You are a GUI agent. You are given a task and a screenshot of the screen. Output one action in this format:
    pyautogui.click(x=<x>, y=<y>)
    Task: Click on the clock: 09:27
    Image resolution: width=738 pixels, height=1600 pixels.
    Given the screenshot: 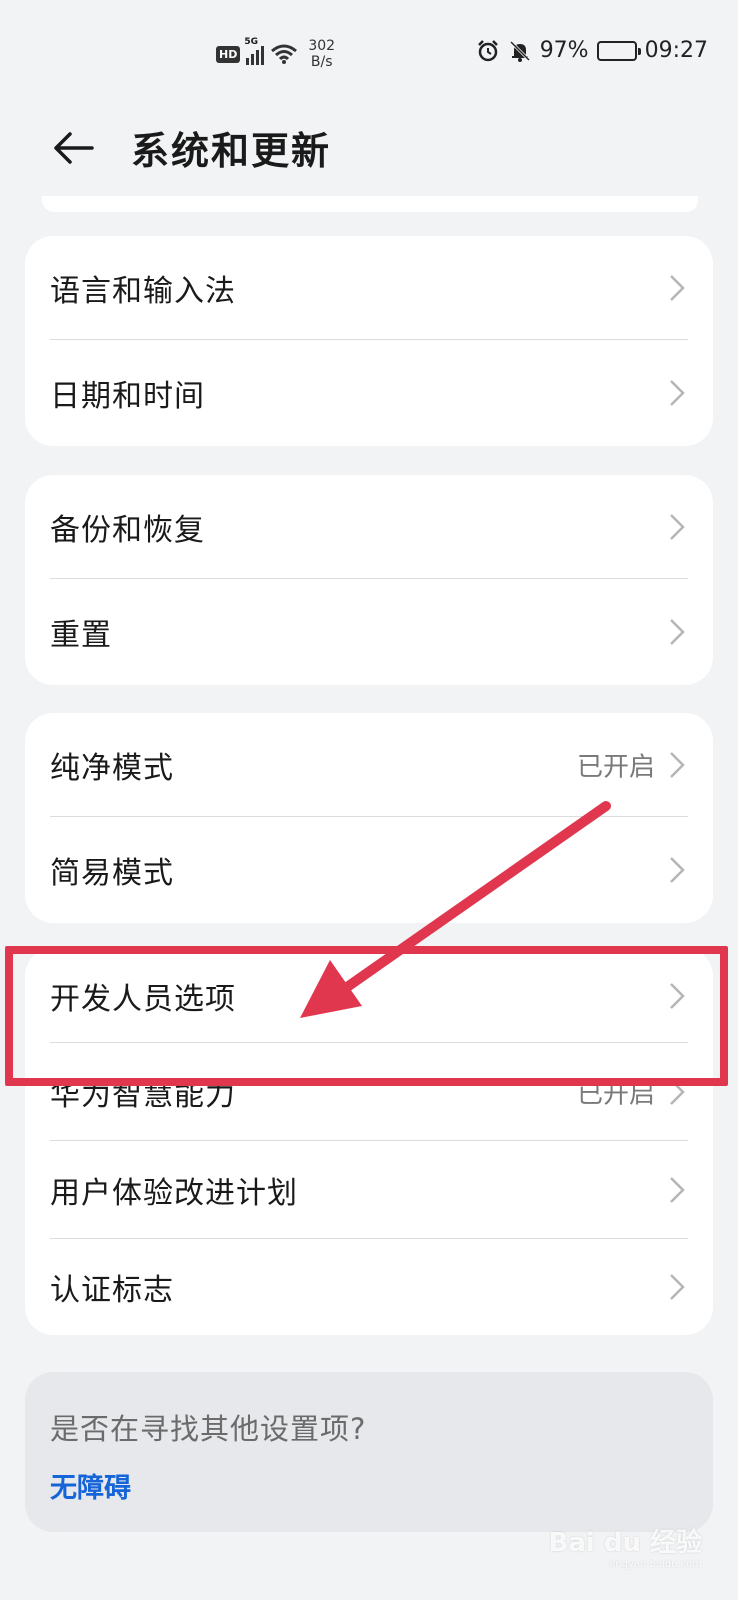 What is the action you would take?
    pyautogui.click(x=676, y=50)
    